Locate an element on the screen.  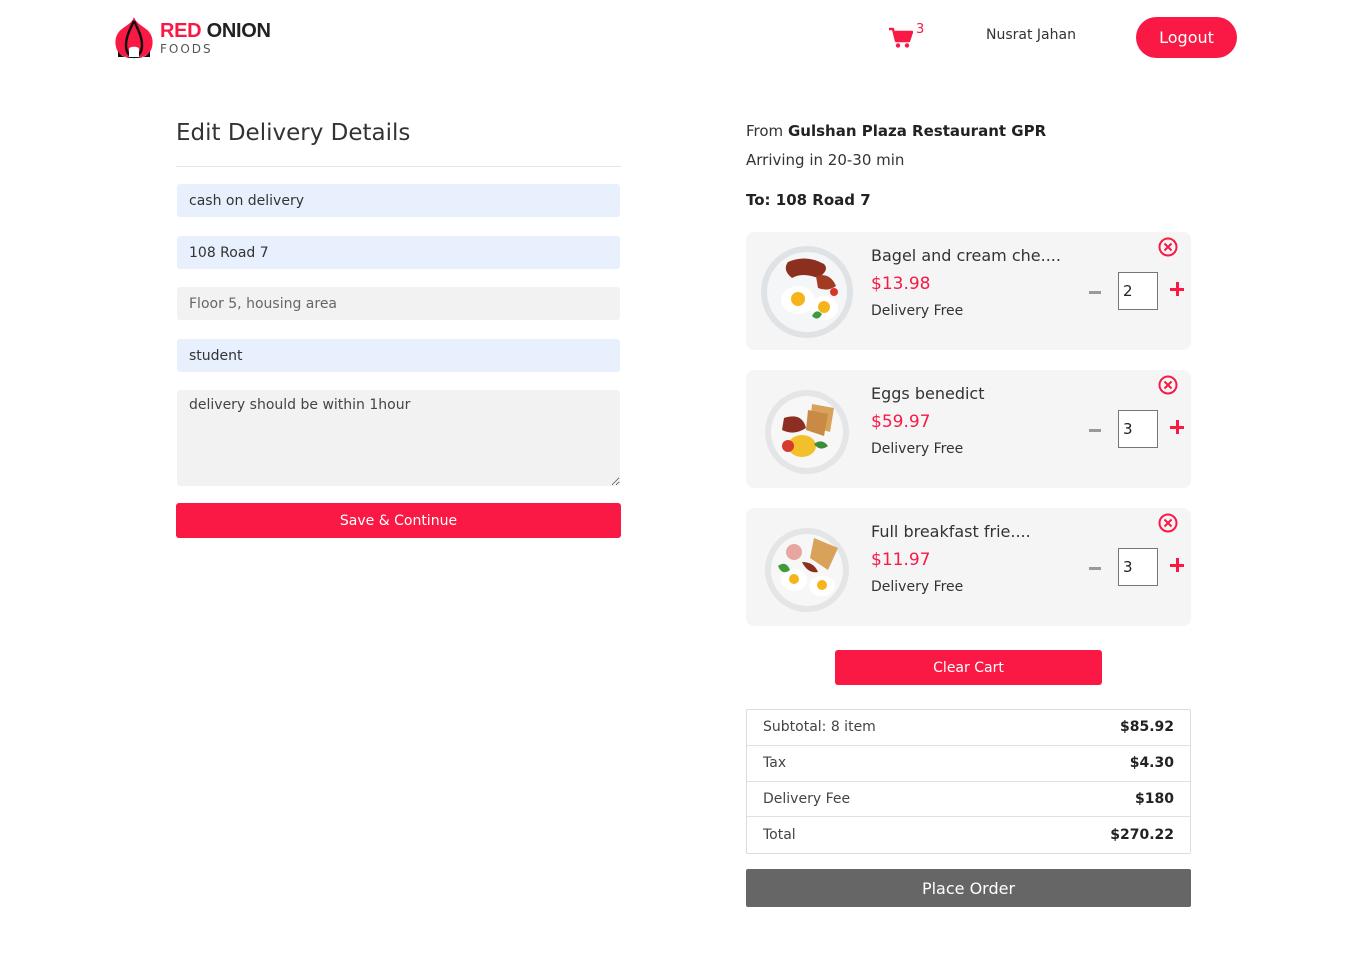
summary-row-subtotal: Subtotal: 8 item $85.92 is located at coordinates (968, 728).